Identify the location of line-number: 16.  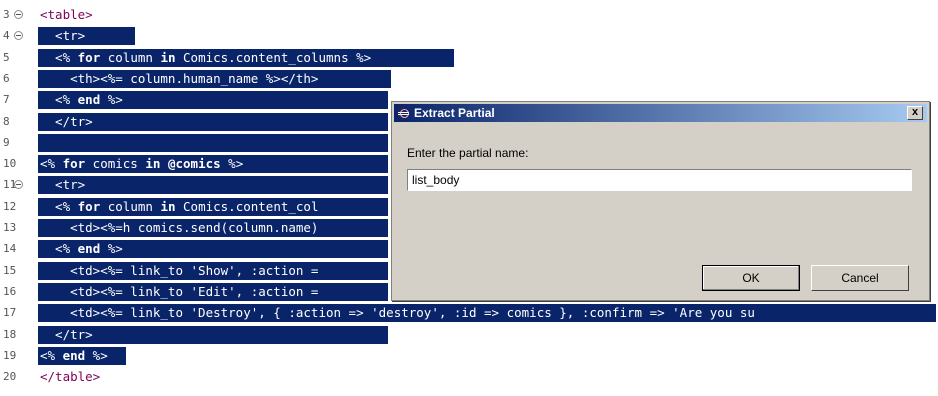
(13, 291).